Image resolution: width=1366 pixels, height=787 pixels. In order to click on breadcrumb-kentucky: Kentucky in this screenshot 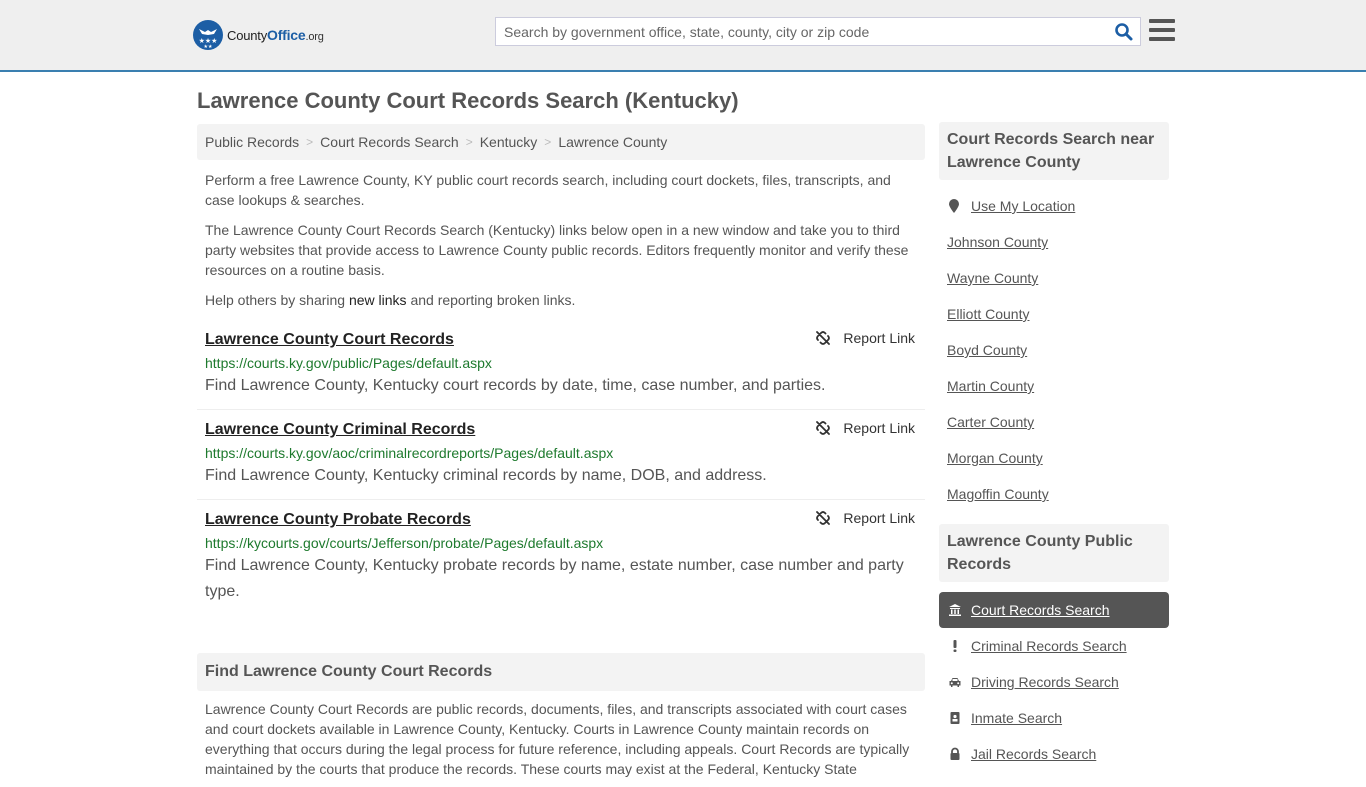, I will do `click(509, 142)`.